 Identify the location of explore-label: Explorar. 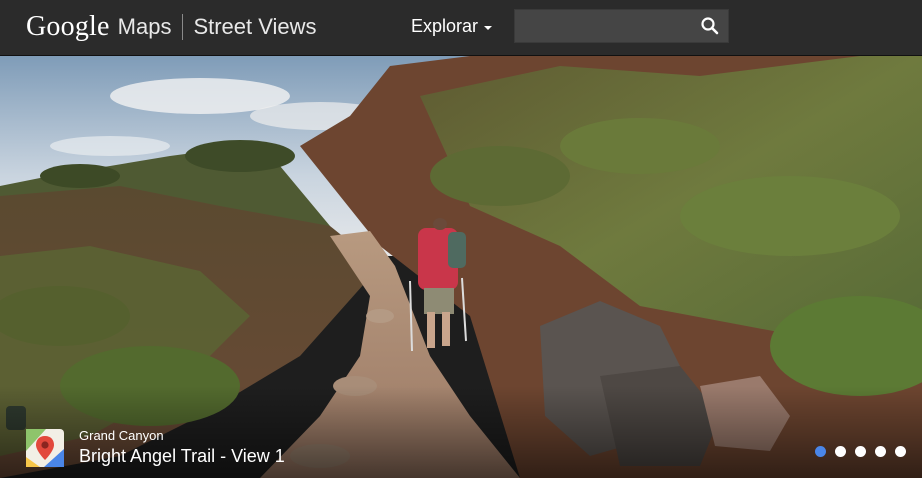
(445, 26).